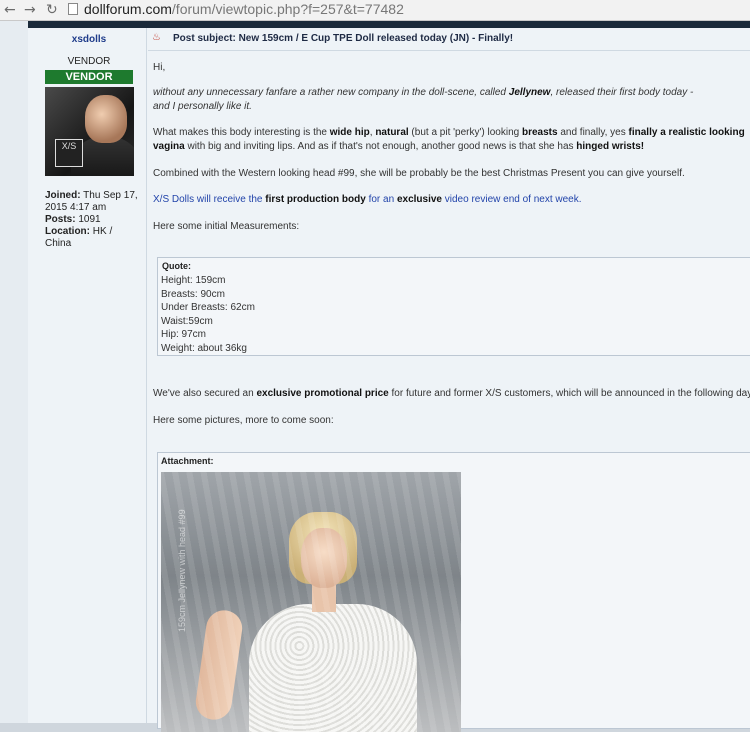  Describe the element at coordinates (349, 132) in the screenshot. I see `p2-b: wide hip` at that location.